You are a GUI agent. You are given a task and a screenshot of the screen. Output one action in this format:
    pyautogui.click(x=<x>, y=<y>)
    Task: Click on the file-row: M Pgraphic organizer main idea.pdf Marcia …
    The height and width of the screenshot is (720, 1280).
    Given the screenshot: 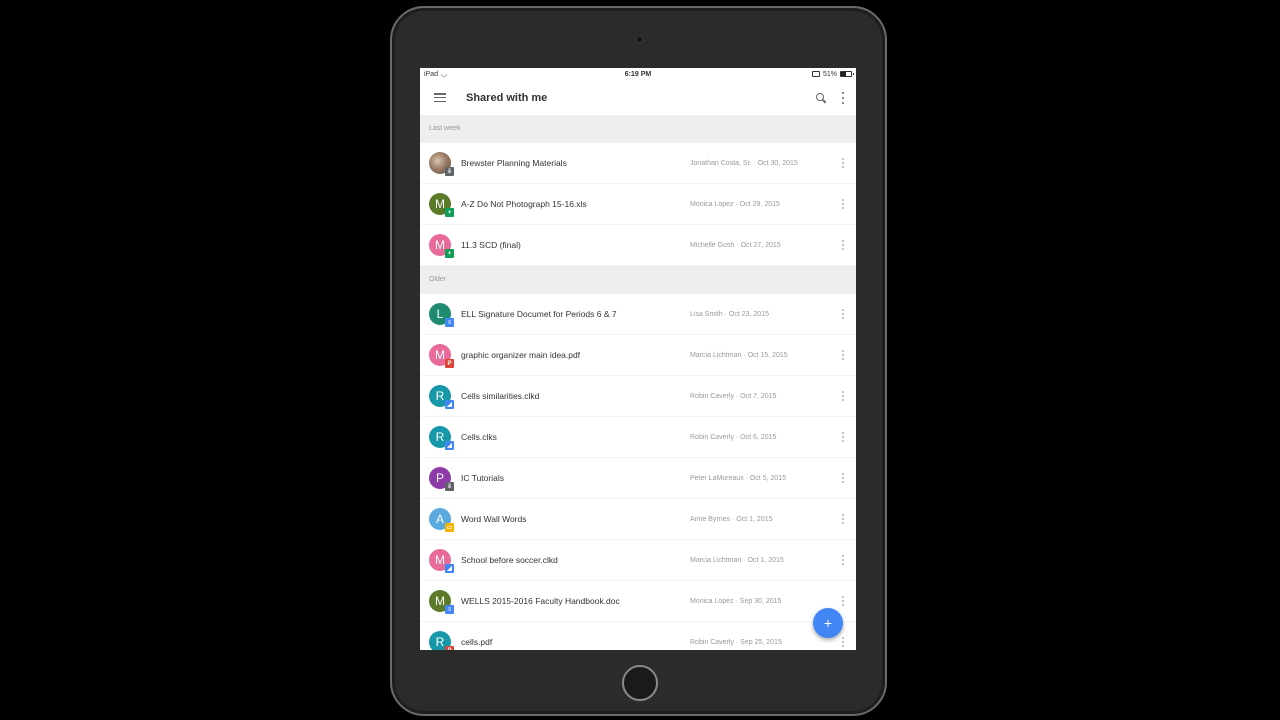 What is the action you would take?
    pyautogui.click(x=638, y=355)
    